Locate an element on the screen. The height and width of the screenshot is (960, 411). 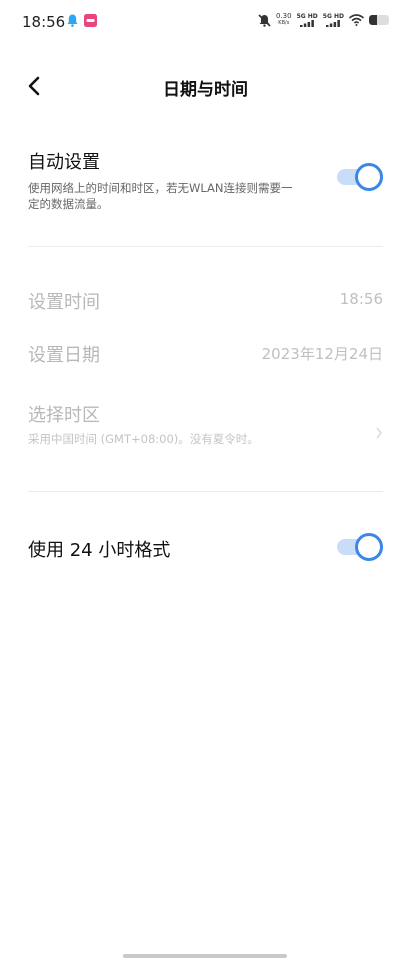
auto-setting-toggle is located at coordinates (360, 177).